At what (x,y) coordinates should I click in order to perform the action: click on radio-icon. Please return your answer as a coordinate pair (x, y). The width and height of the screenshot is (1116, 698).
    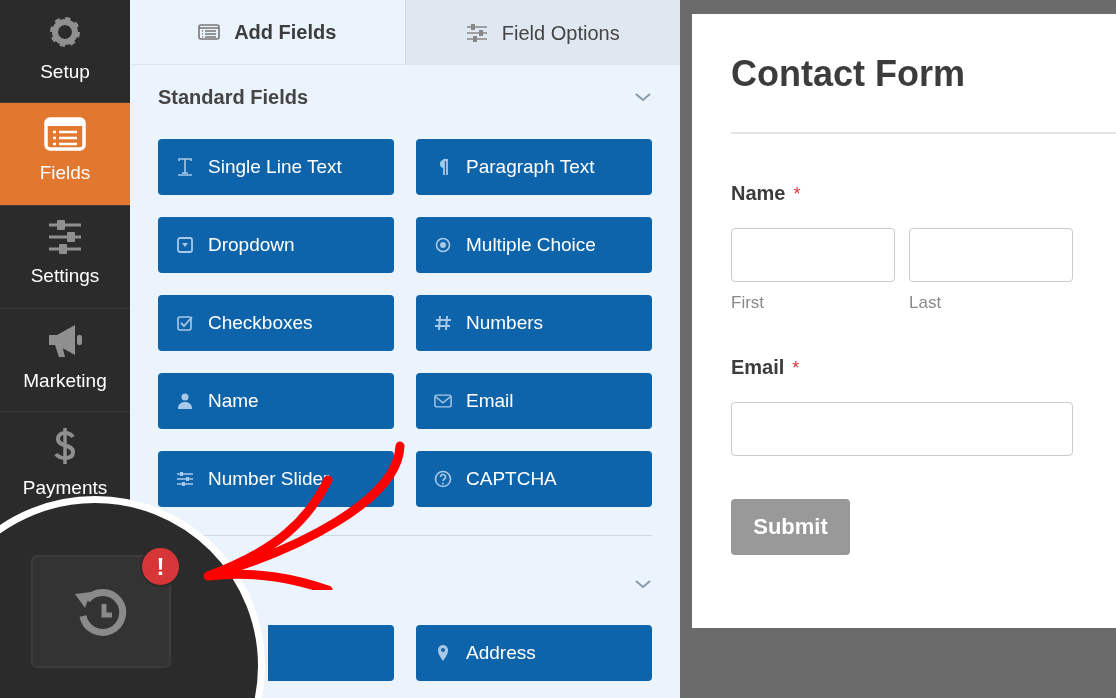
    Looking at the image, I should click on (443, 245).